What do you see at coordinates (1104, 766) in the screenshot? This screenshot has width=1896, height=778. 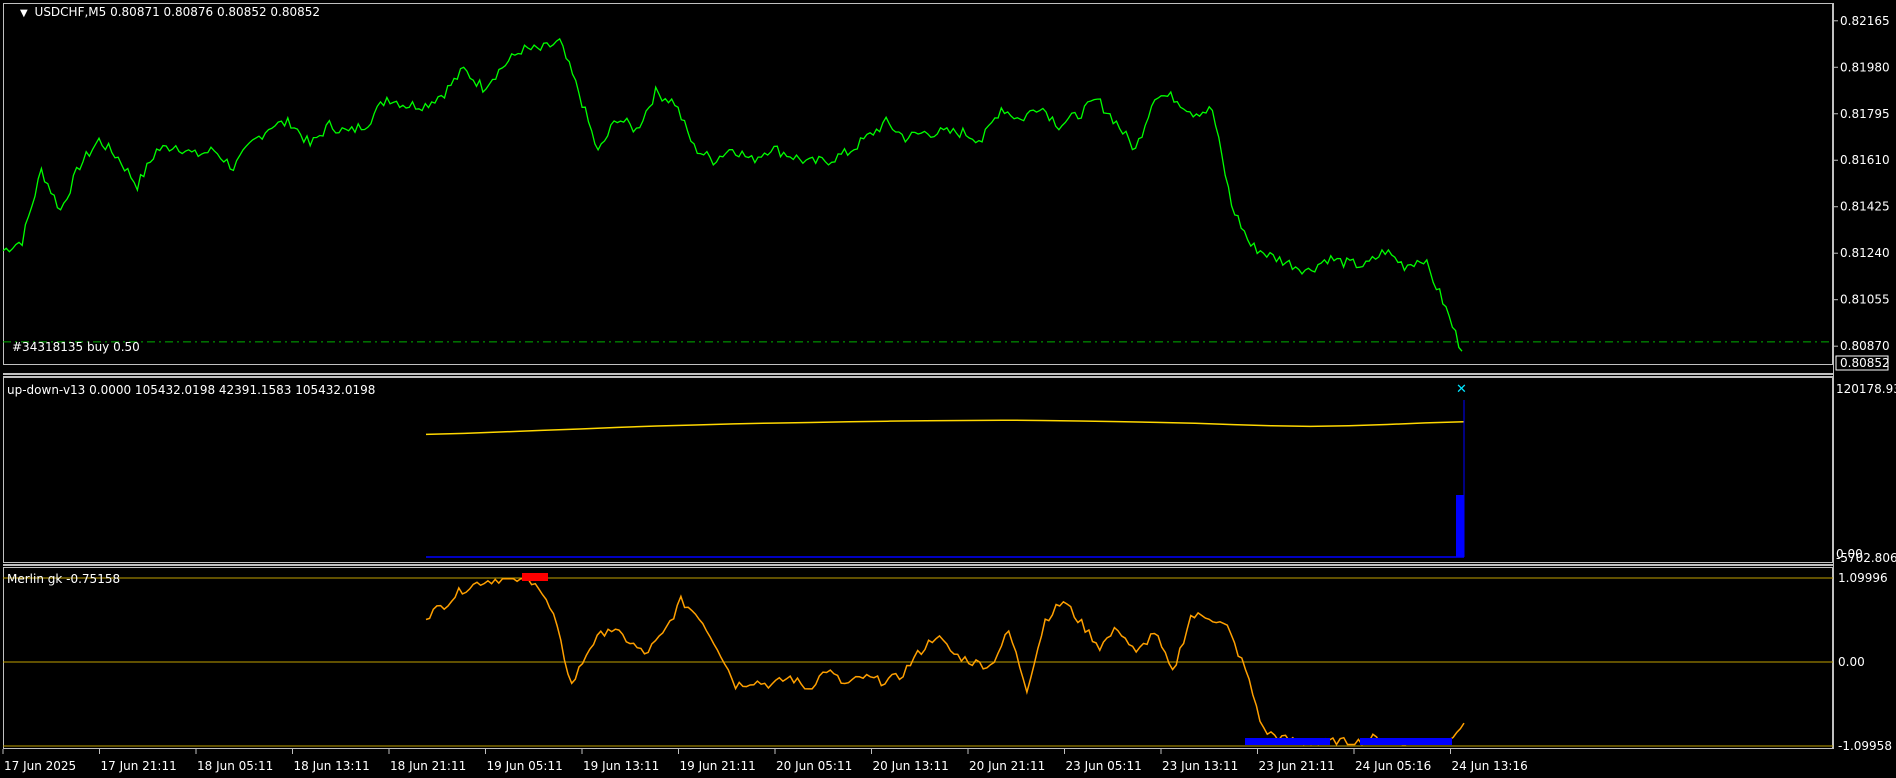 I see `time-tick-label: 23 Jun 05:11` at bounding box center [1104, 766].